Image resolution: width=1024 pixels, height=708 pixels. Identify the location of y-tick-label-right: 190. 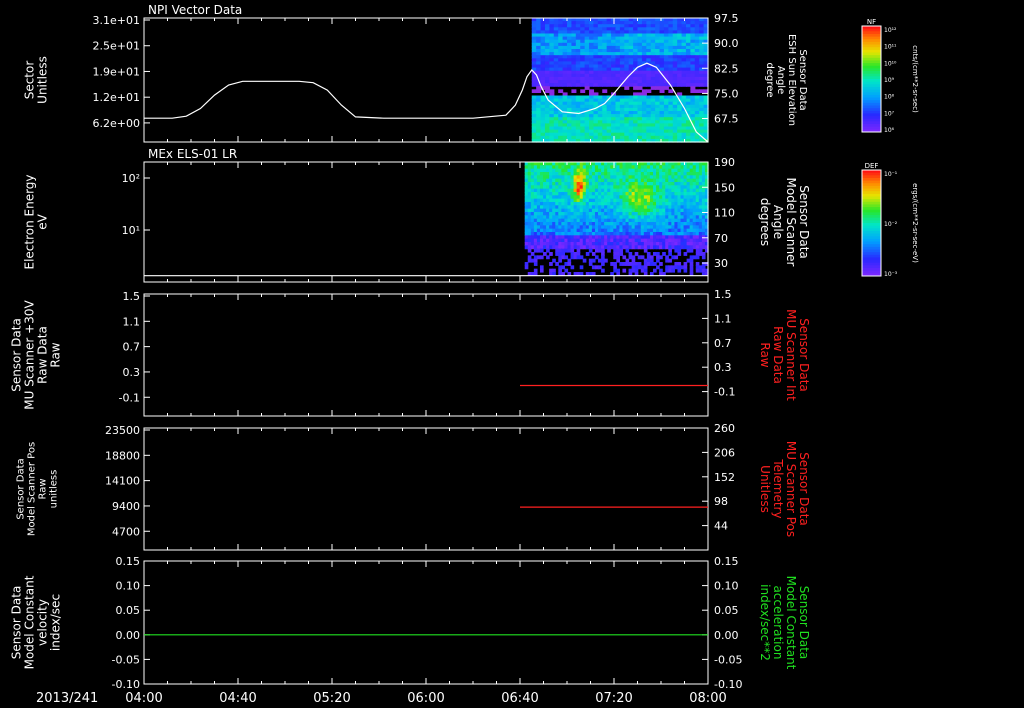
(724, 162).